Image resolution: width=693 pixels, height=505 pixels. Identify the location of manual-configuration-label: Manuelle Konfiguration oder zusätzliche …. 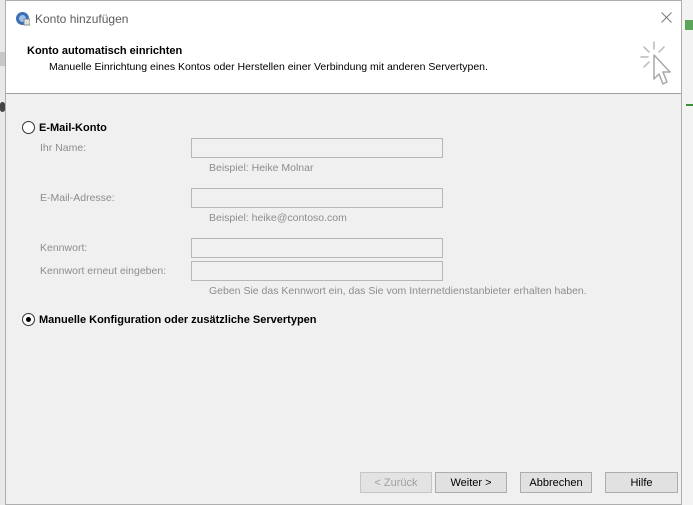
(178, 319).